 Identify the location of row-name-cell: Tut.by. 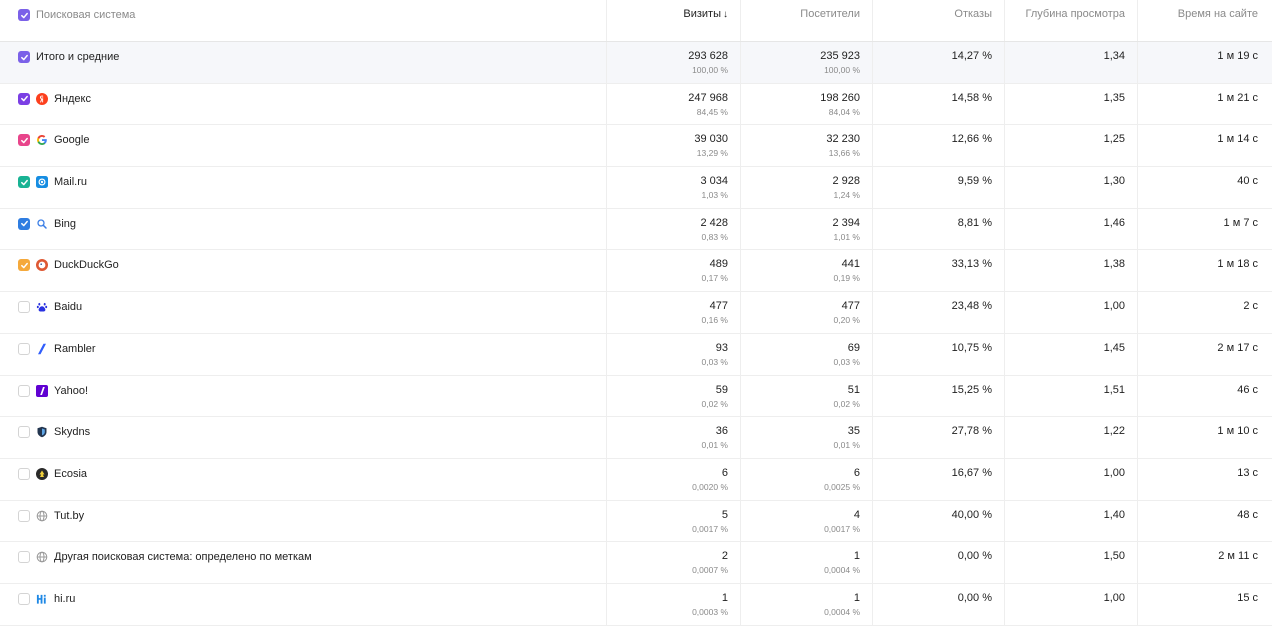
(303, 521).